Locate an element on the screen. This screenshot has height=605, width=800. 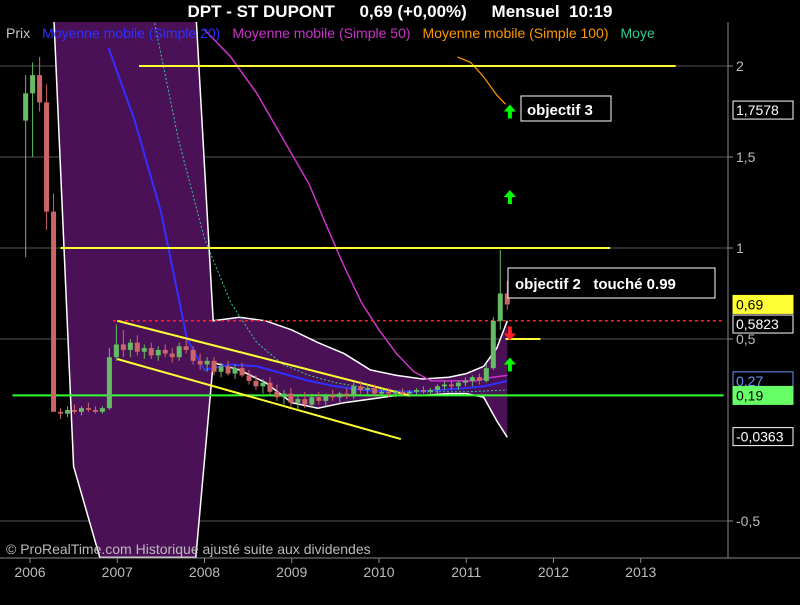
price-tag-1: 0,69 is located at coordinates (763, 304).